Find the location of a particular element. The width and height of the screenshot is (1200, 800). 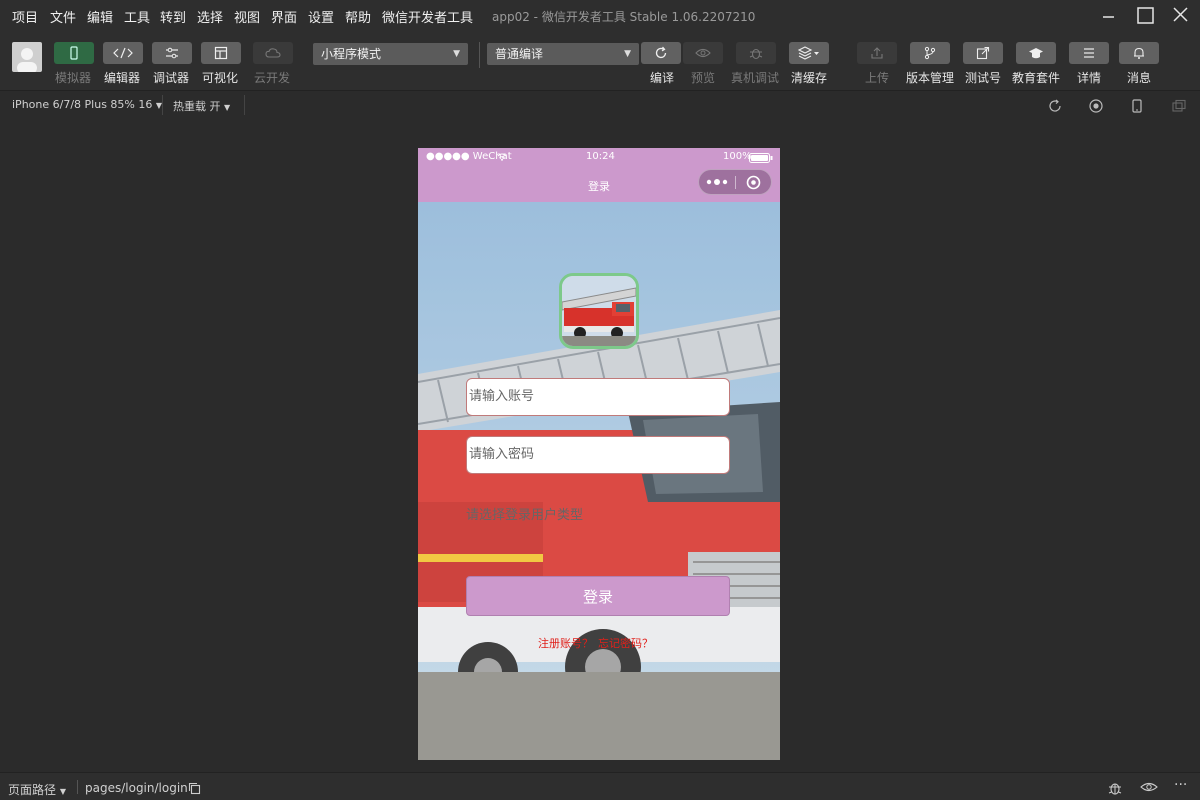

sliders-icon is located at coordinates (172, 53).